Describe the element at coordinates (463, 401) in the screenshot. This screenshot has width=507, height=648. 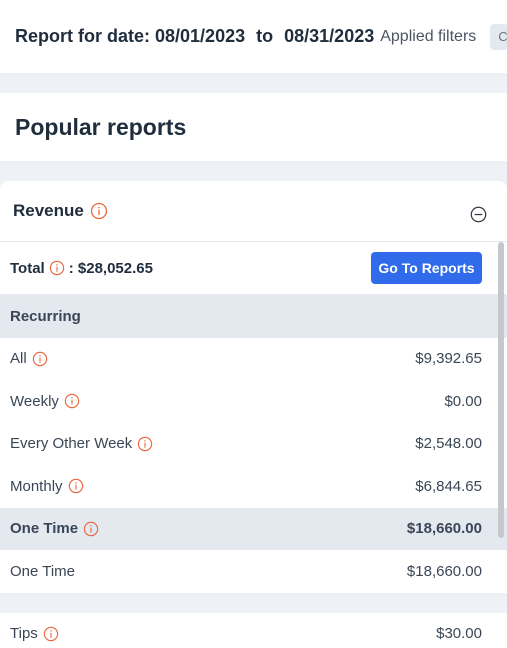
I see `row-value: $0.00` at that location.